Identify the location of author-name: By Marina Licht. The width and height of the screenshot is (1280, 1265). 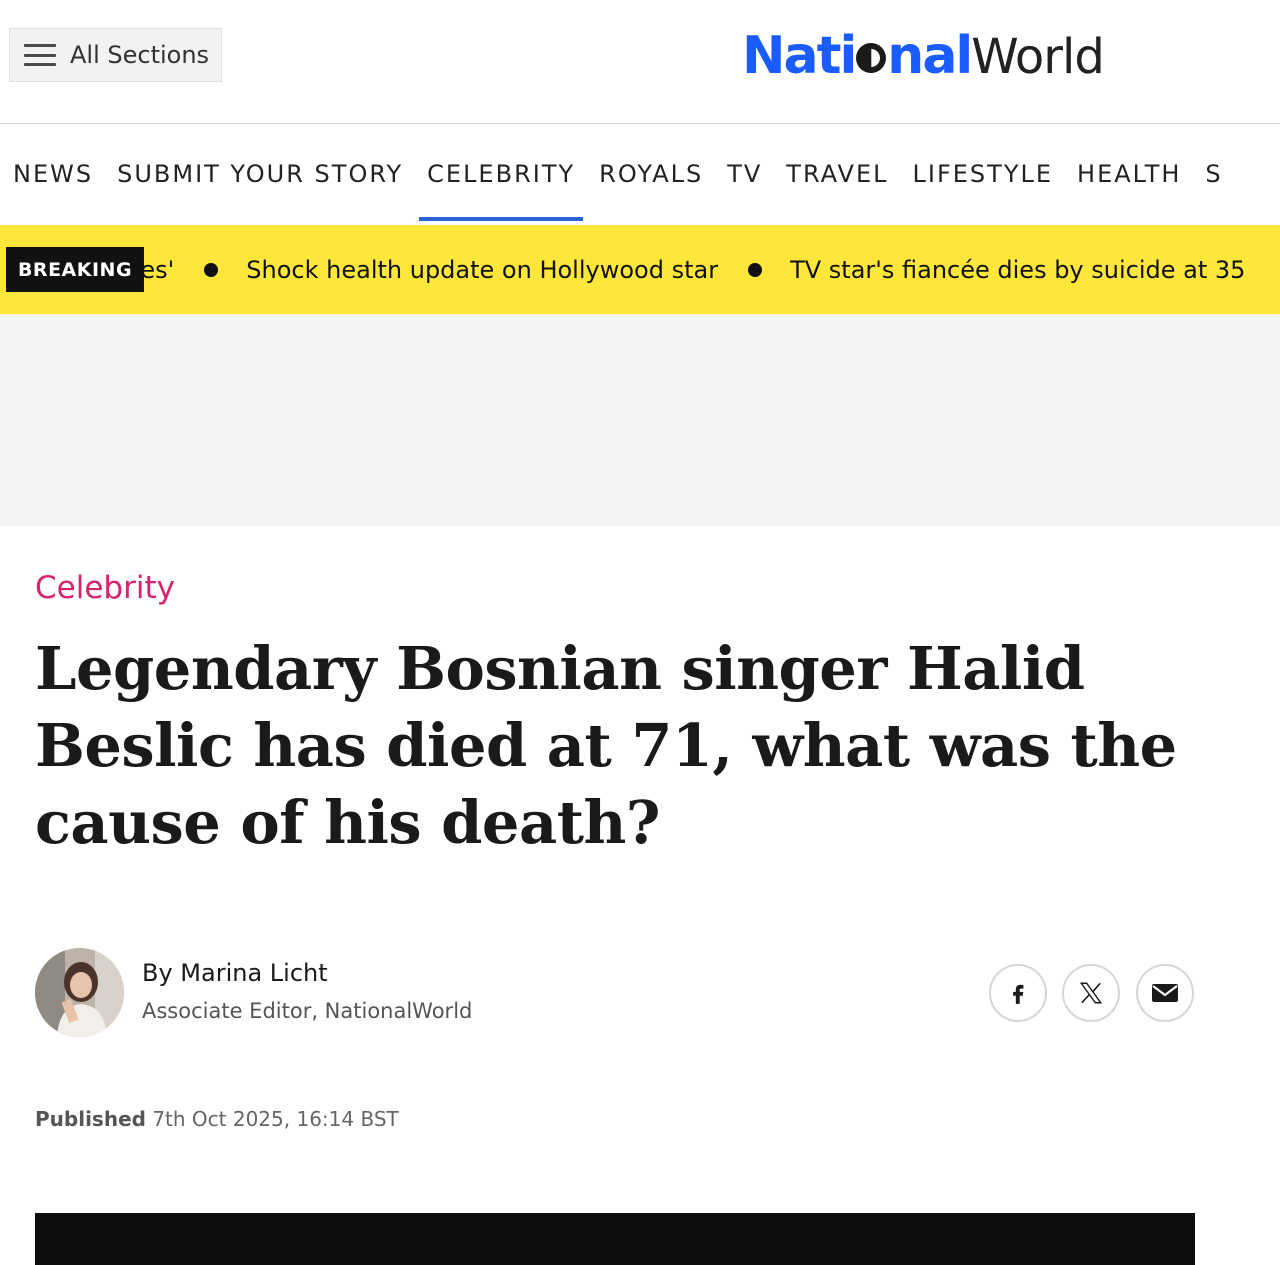
(235, 973).